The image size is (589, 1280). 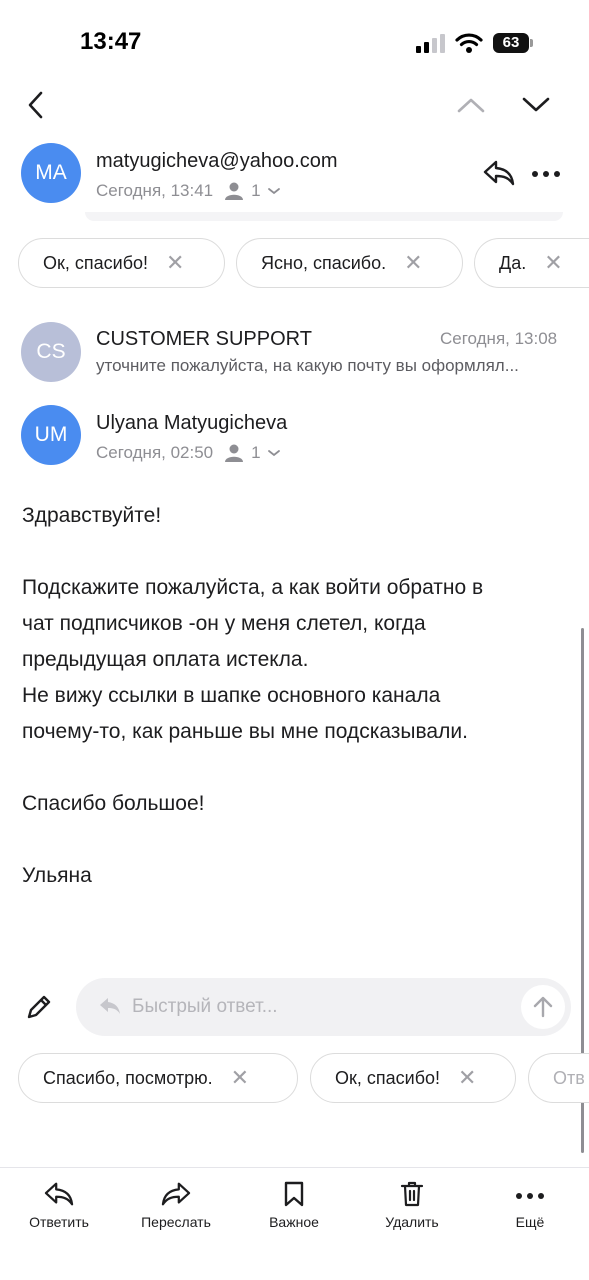 What do you see at coordinates (512, 263) in the screenshot?
I see `chip-label: Да.` at bounding box center [512, 263].